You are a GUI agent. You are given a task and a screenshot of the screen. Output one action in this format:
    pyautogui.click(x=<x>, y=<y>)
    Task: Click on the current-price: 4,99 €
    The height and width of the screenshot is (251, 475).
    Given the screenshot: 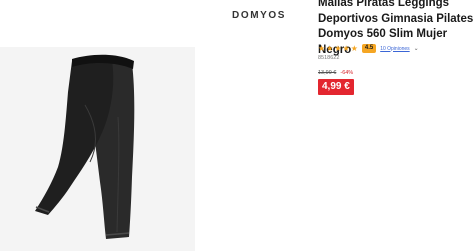 What is the action you would take?
    pyautogui.click(x=336, y=87)
    